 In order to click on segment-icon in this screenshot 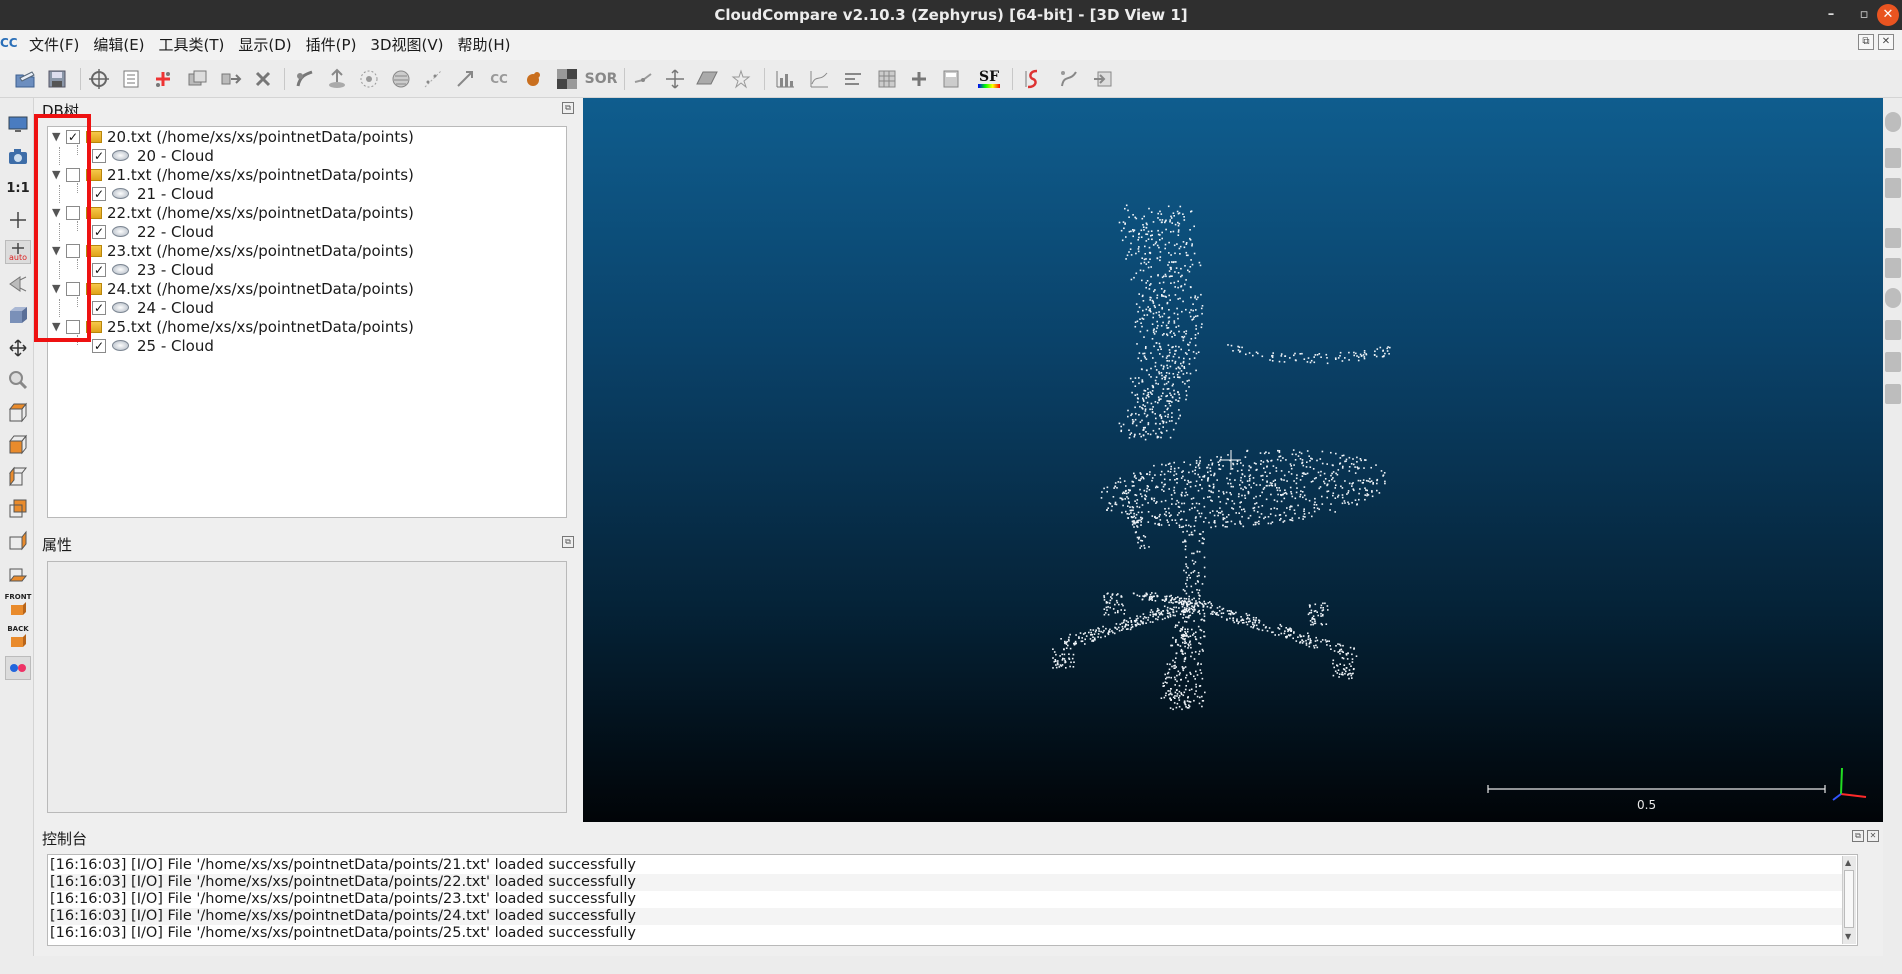, I will do `click(163, 79)`.